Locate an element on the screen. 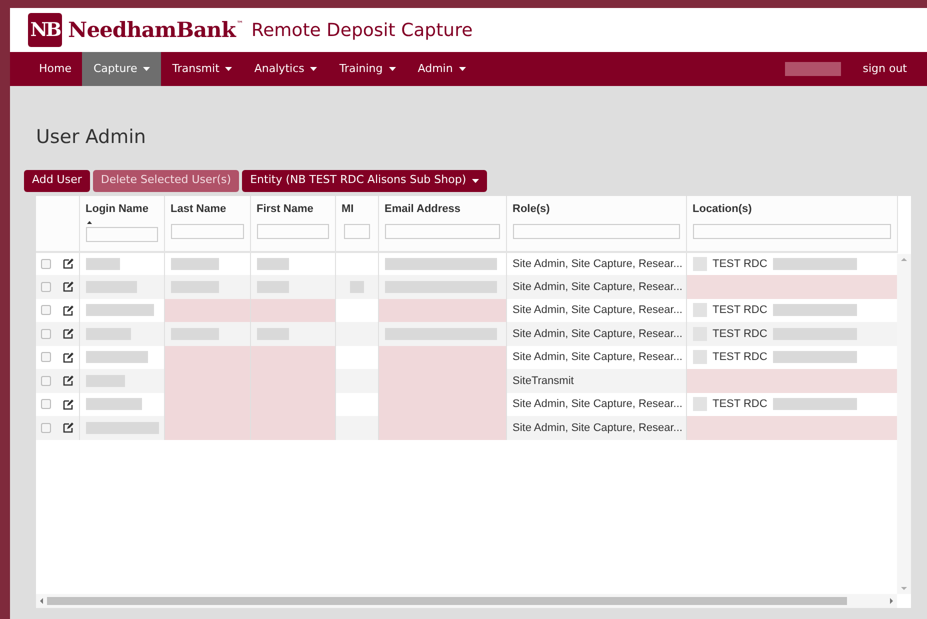  nav-item: Capture is located at coordinates (122, 69).